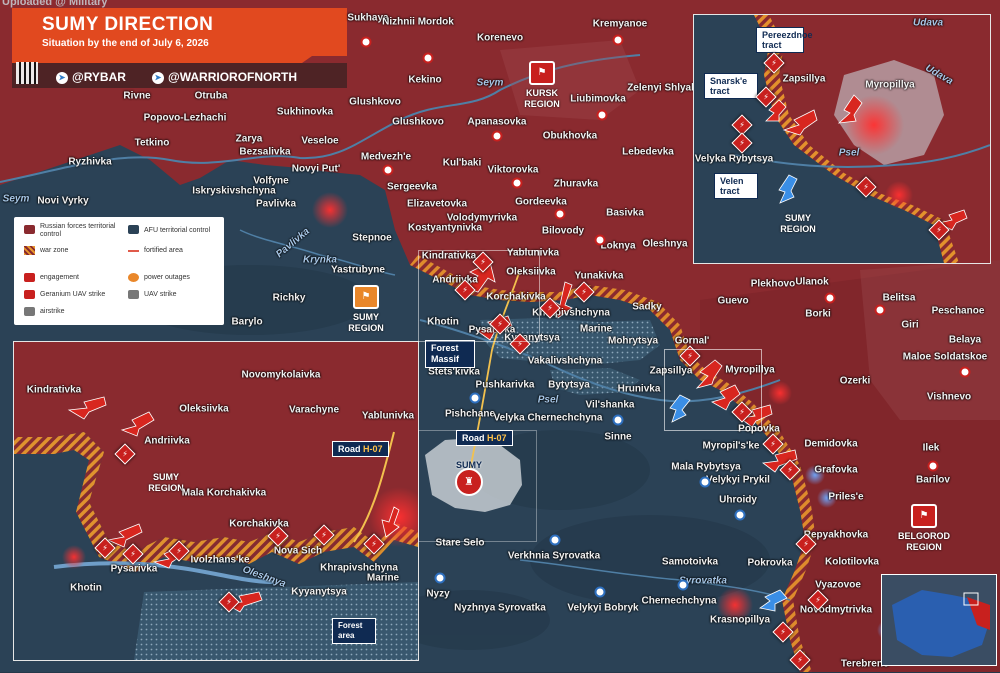  I want to click on town-mala-rybytsya: Mala Rybytsya, so click(706, 467).